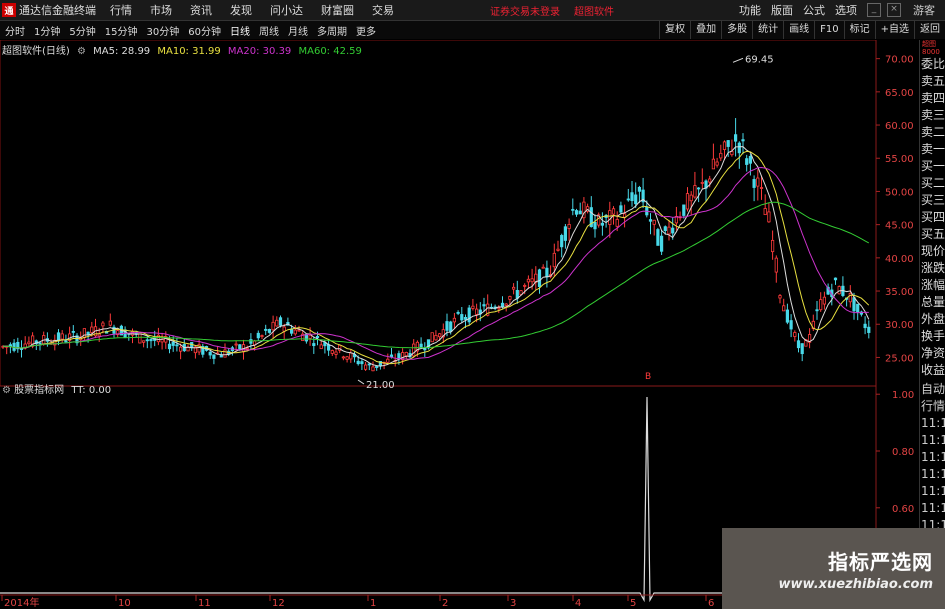  Describe the element at coordinates (828, 30) in the screenshot. I see `tool-f10: F10` at that location.